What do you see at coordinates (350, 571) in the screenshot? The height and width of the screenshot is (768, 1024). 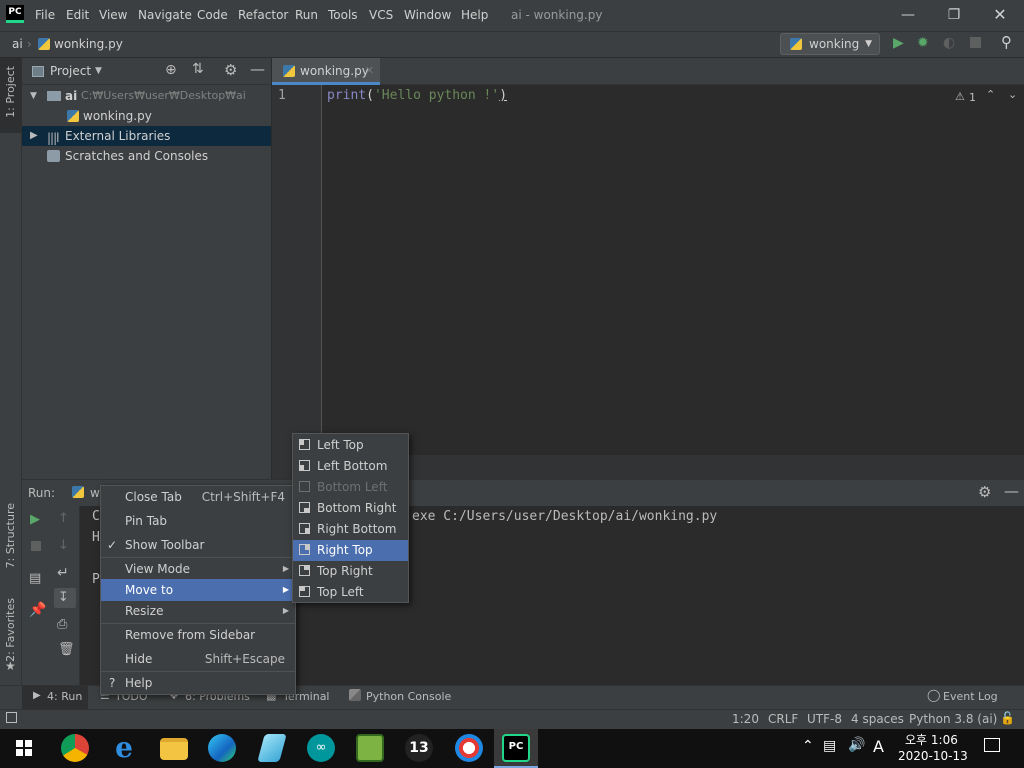 I see `submenu-item-top-right: Top Right` at bounding box center [350, 571].